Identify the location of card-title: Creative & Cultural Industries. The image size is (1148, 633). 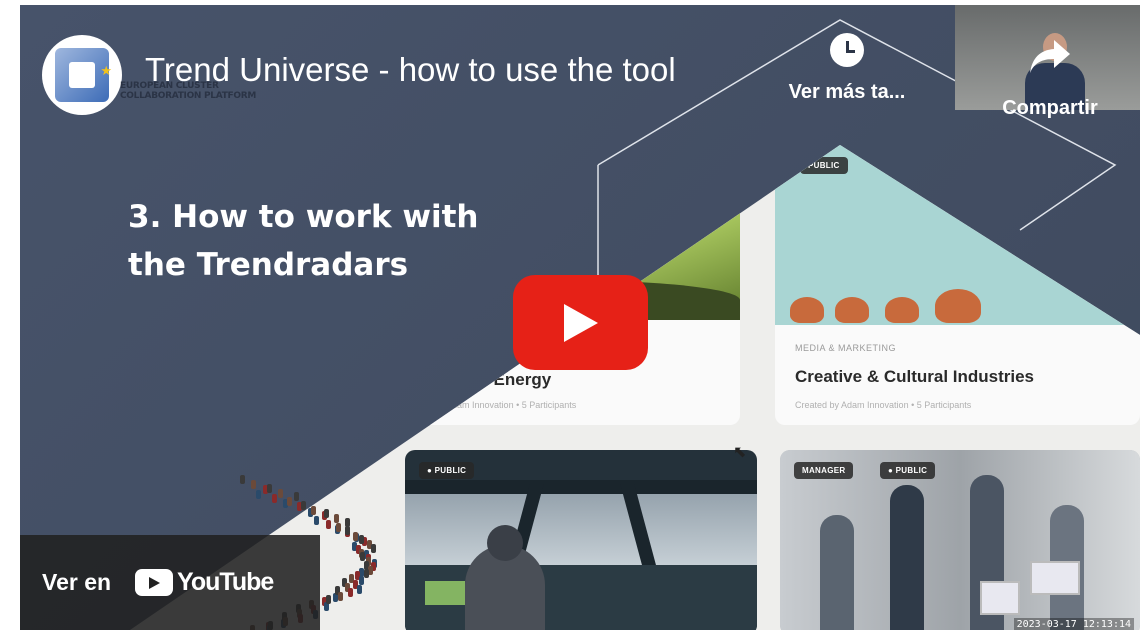
(915, 376).